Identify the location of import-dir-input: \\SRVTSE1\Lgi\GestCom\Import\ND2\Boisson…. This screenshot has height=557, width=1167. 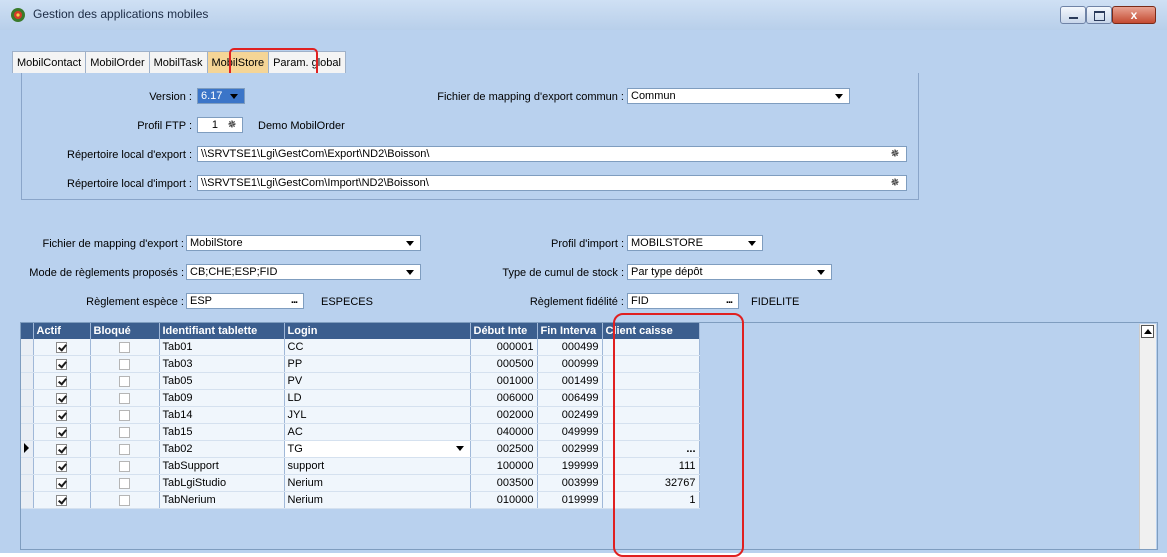
(552, 183).